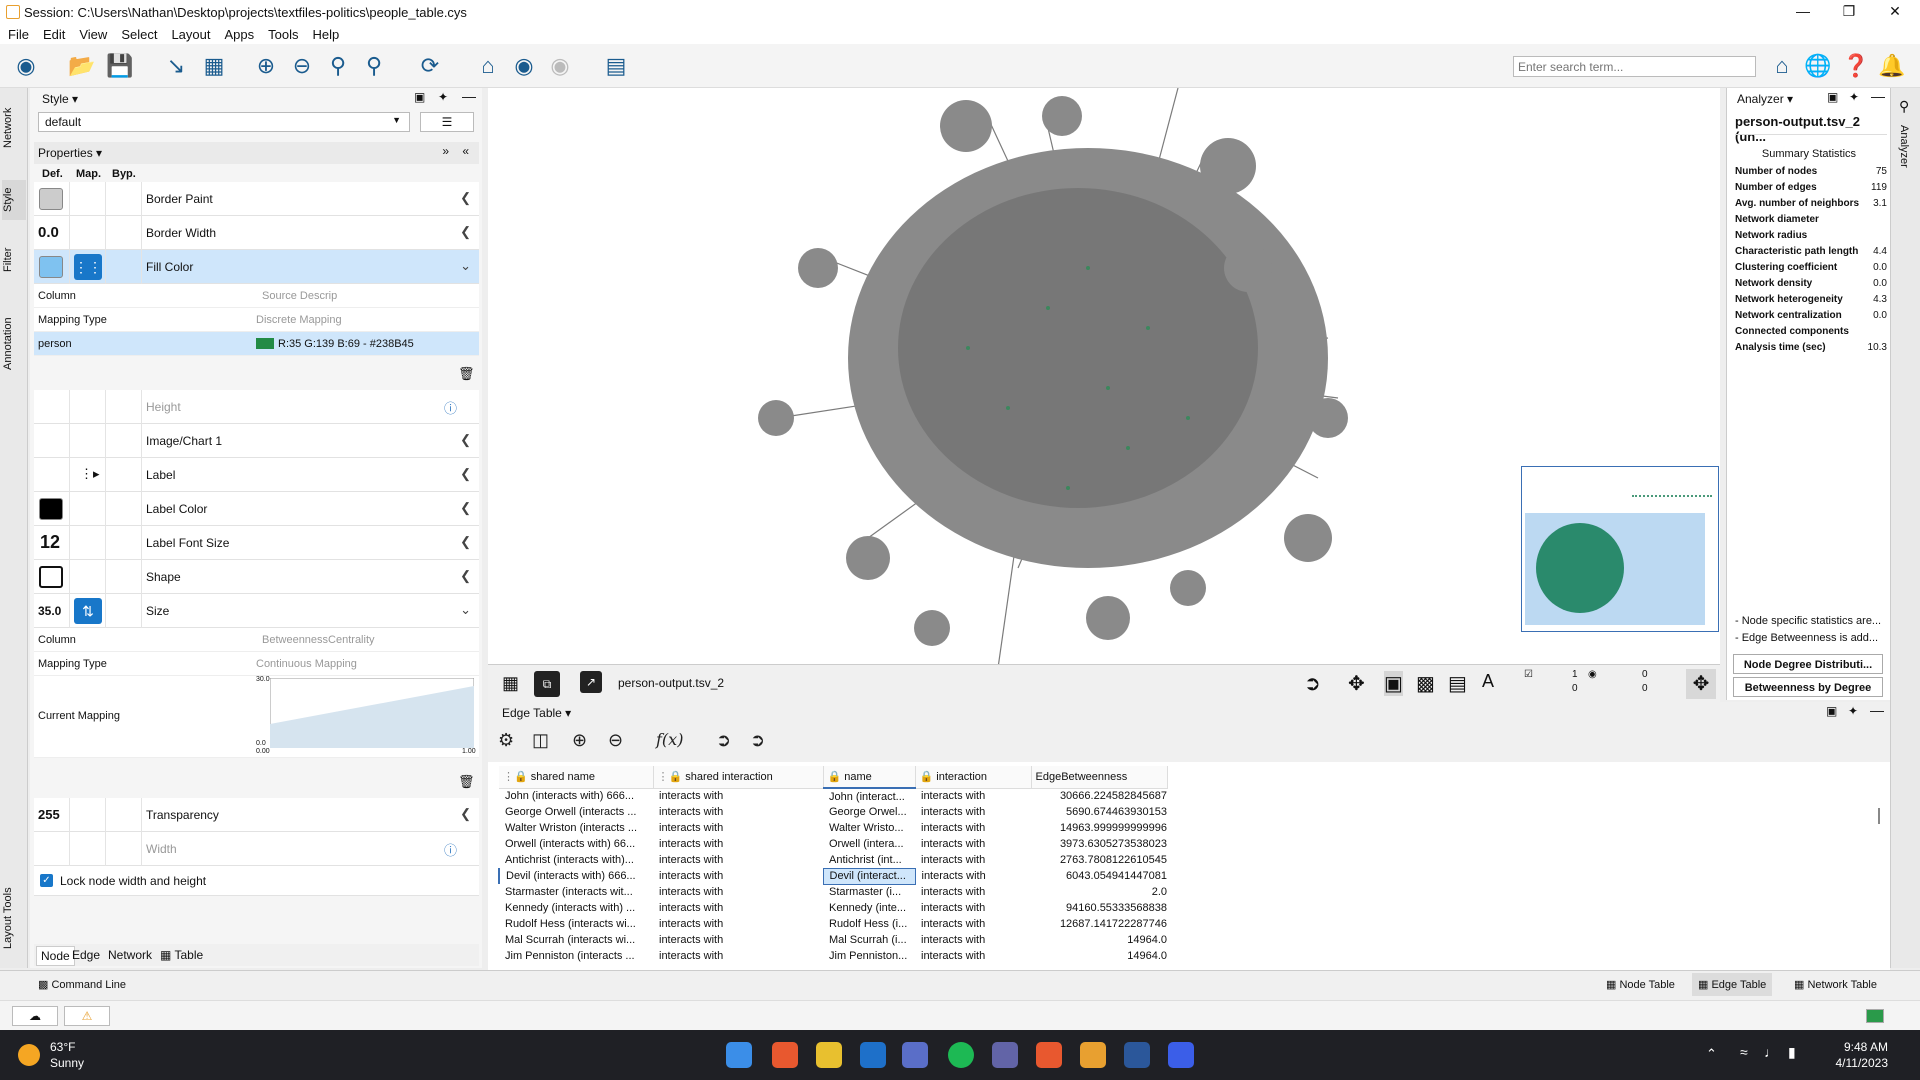 This screenshot has height=1080, width=1920. I want to click on tab-network-style: Network, so click(130, 955).